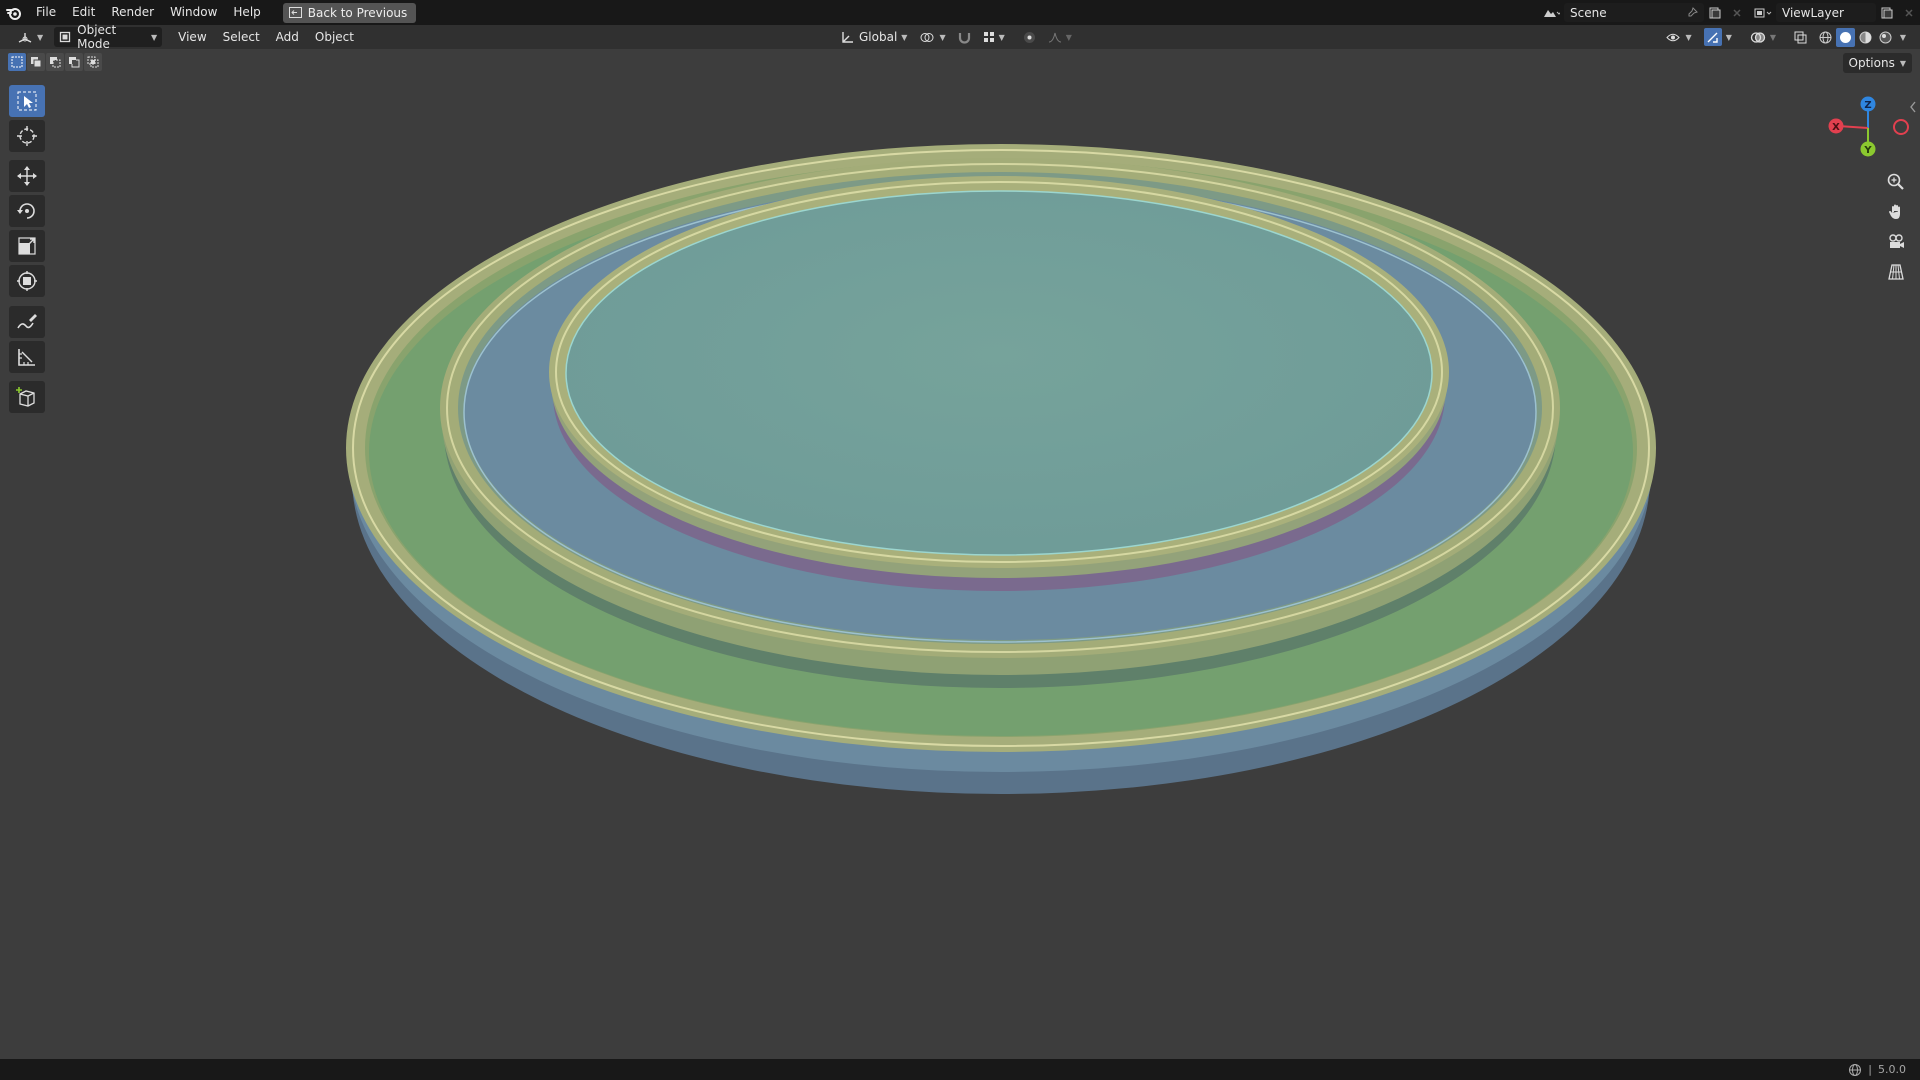  I want to click on snap-target-dropdown: ▼, so click(994, 37).